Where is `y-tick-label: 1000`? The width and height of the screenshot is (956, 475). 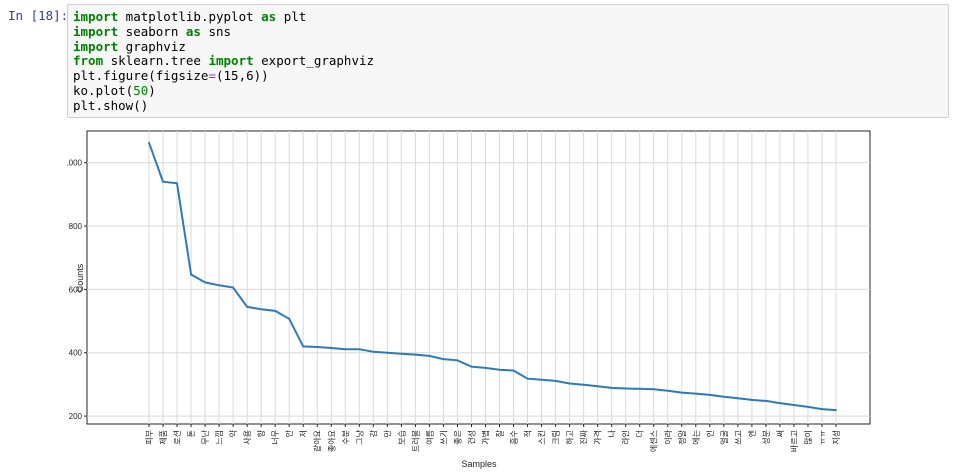 y-tick-label: 1000 is located at coordinates (75, 163).